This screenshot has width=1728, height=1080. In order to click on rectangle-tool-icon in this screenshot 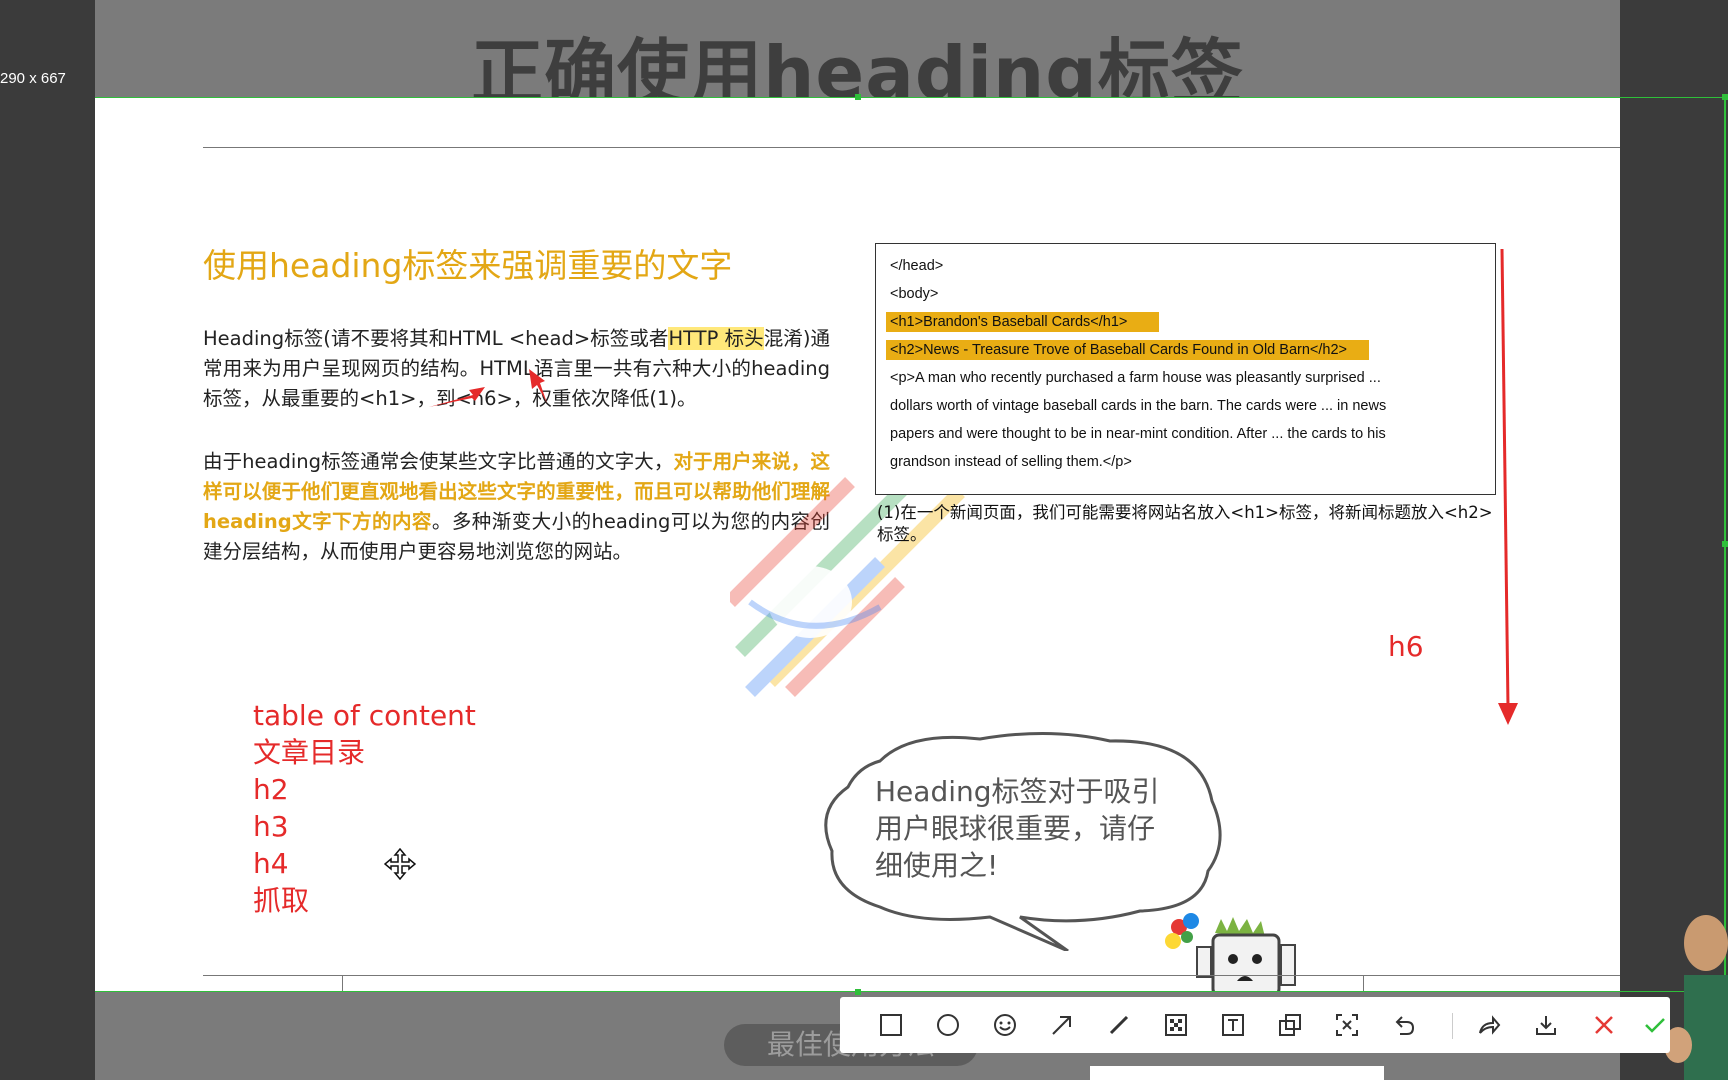, I will do `click(891, 1025)`.